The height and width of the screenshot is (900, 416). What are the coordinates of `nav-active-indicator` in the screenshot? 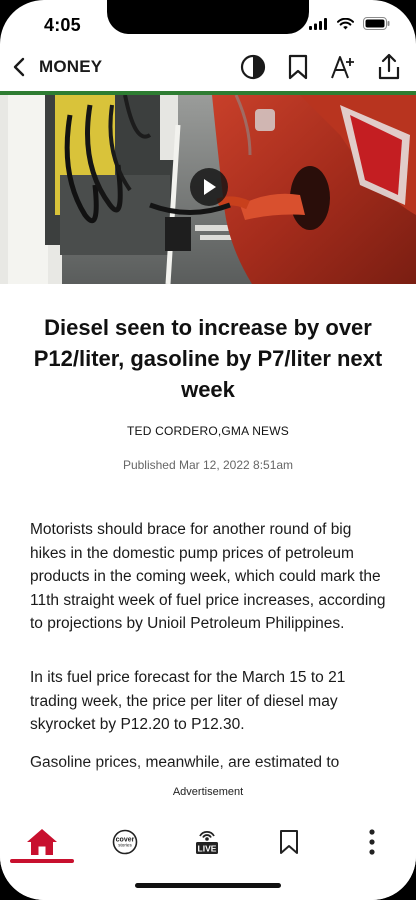 It's located at (42, 861).